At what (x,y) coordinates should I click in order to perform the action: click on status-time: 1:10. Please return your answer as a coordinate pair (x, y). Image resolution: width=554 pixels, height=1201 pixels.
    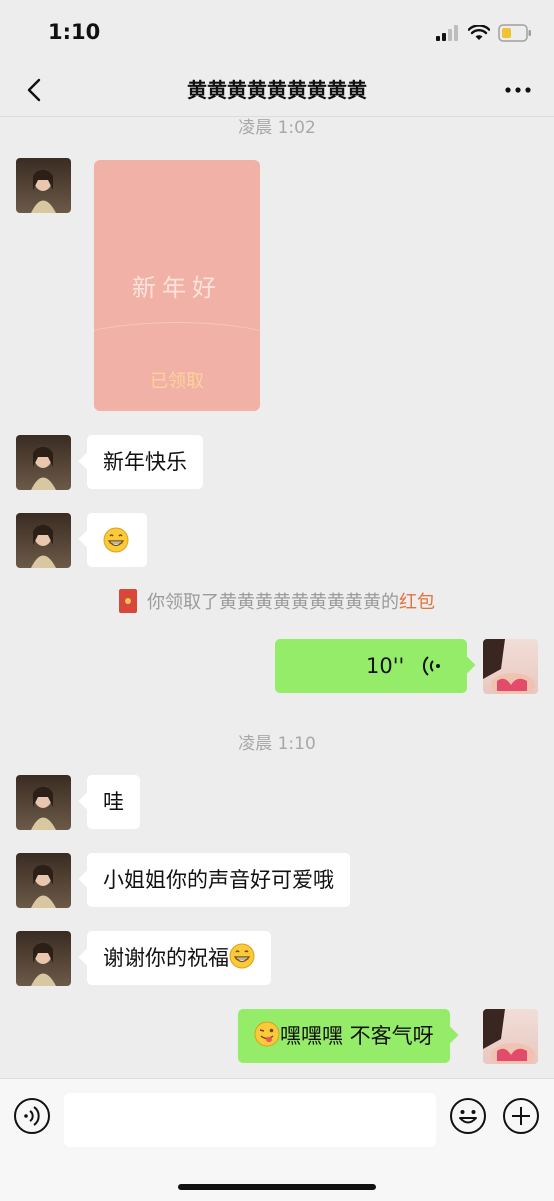
    Looking at the image, I should click on (74, 32).